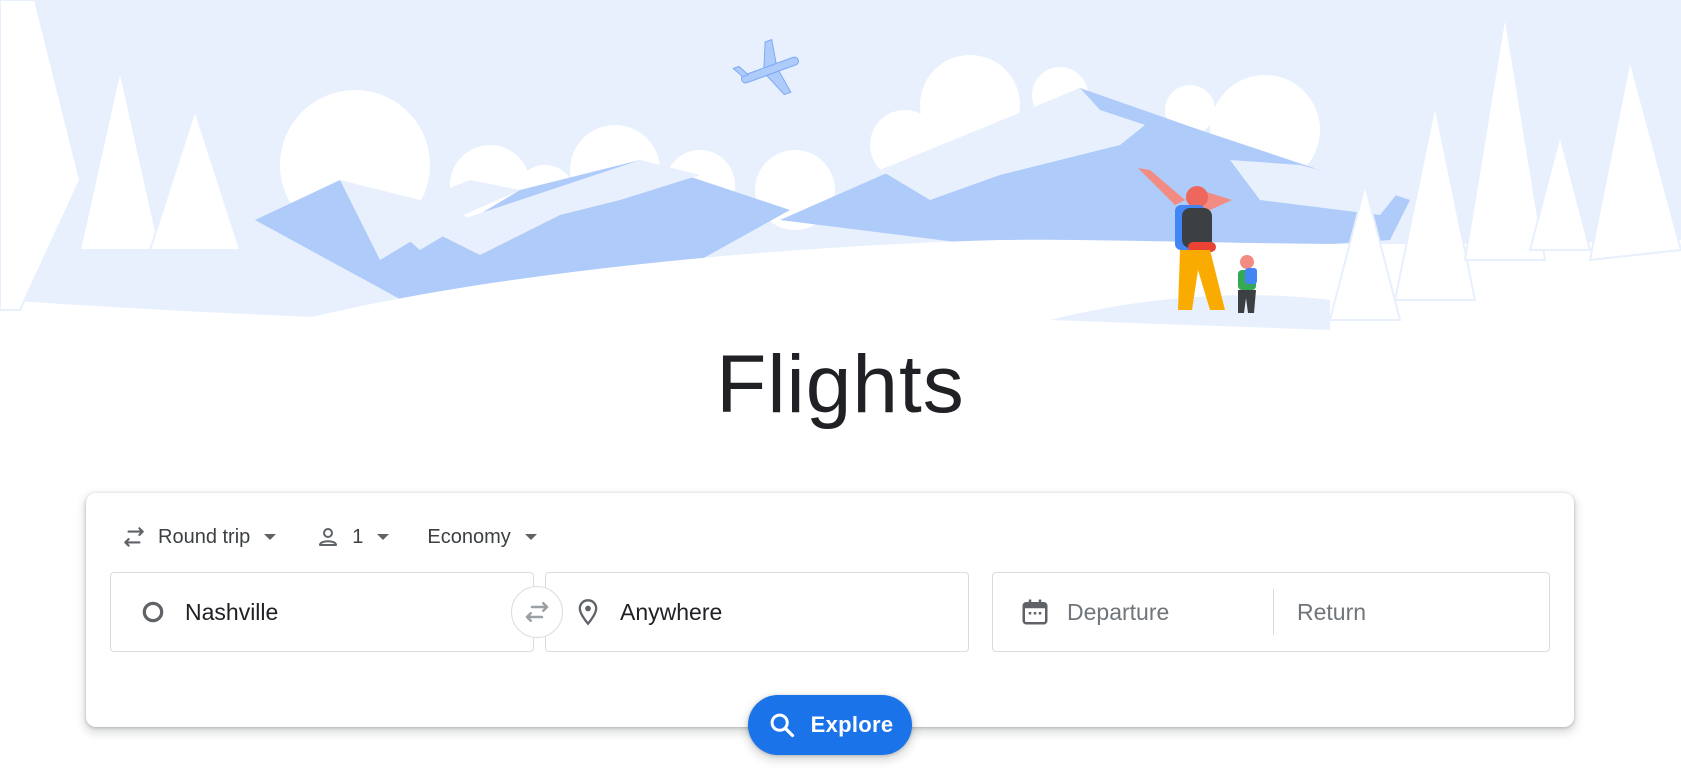 The image size is (1681, 778). What do you see at coordinates (469, 536) in the screenshot?
I see `cabin-class-label: Economy` at bounding box center [469, 536].